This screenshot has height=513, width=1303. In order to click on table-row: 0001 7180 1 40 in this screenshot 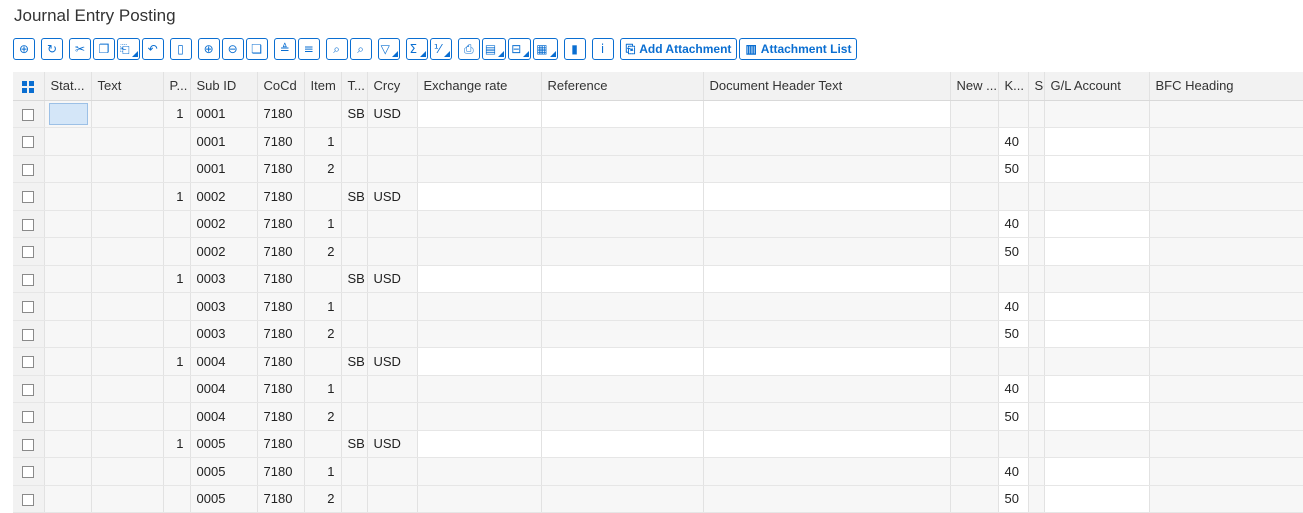, I will do `click(658, 141)`.